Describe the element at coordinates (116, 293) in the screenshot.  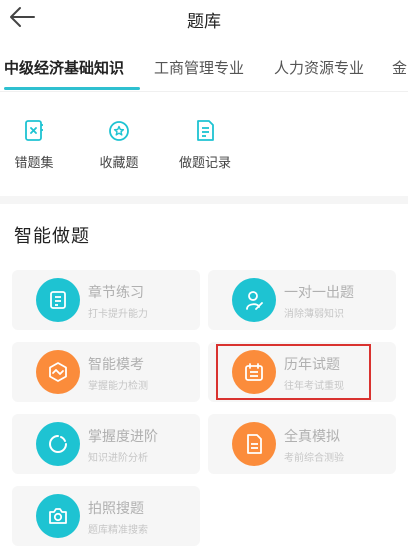
I see `card-title: 章节练习` at that location.